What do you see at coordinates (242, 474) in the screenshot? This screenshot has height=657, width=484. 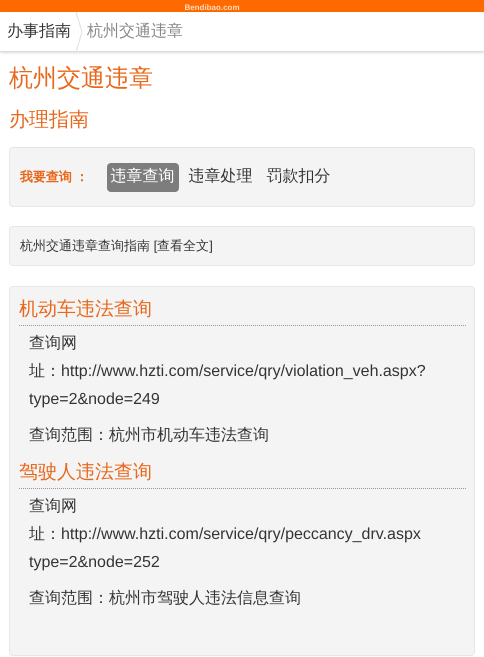 I see `section-heading: 驾驶人违法查询` at bounding box center [242, 474].